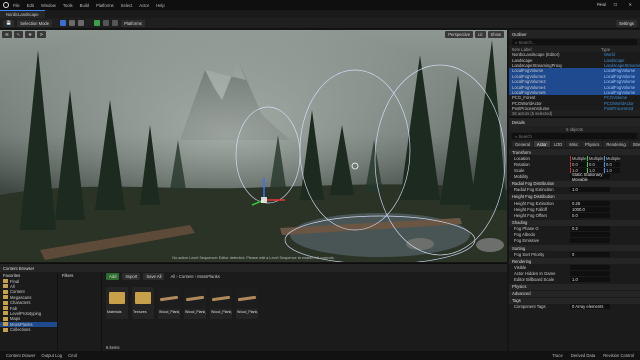 Image resolution: width=640 pixels, height=360 pixels. Describe the element at coordinates (115, 23) in the screenshot. I see `launch-icon` at that location.